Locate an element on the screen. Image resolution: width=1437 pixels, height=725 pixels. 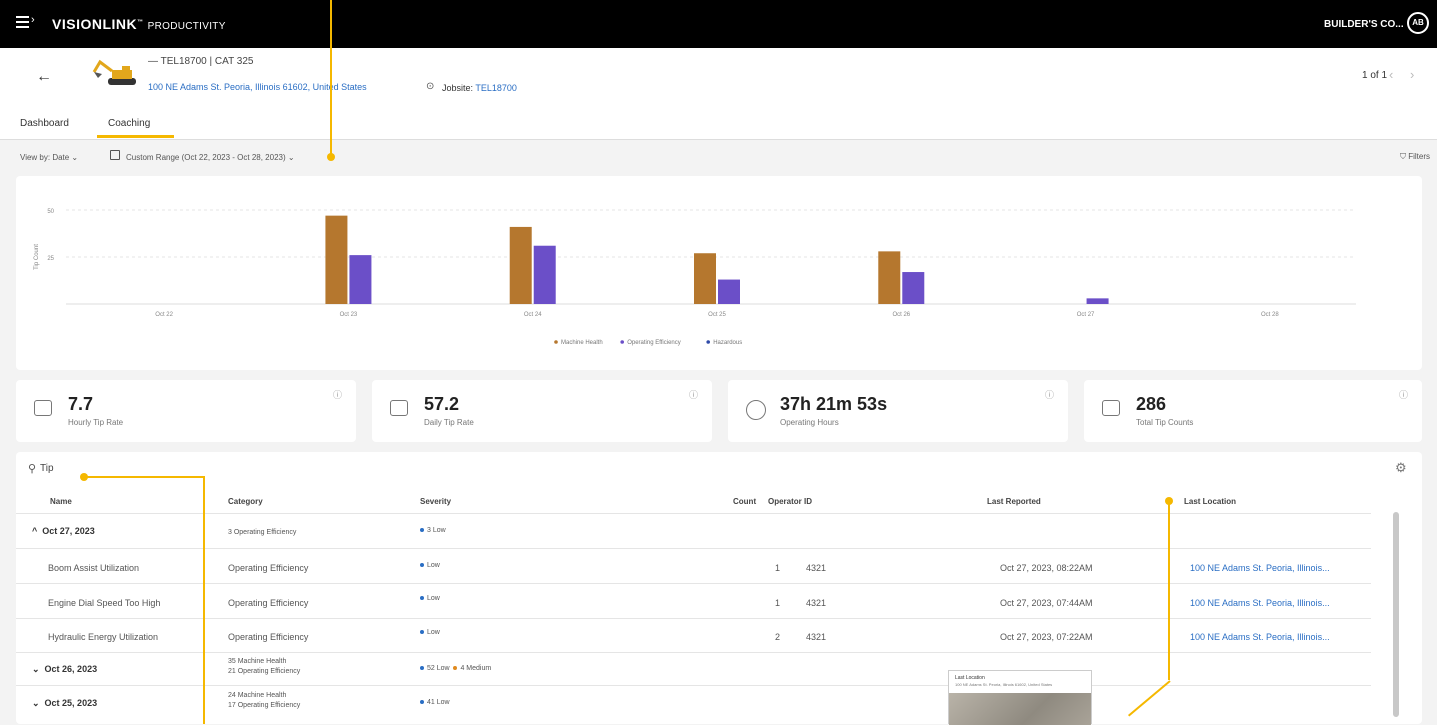
stat-label: Hourly Tip Rate is located at coordinates (96, 422).